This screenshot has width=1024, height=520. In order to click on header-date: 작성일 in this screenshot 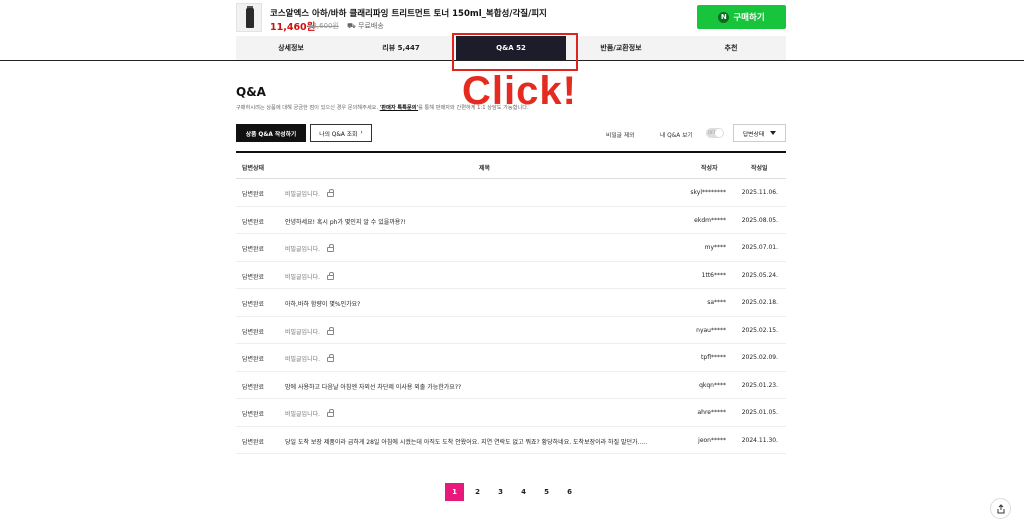, I will do `click(759, 168)`.